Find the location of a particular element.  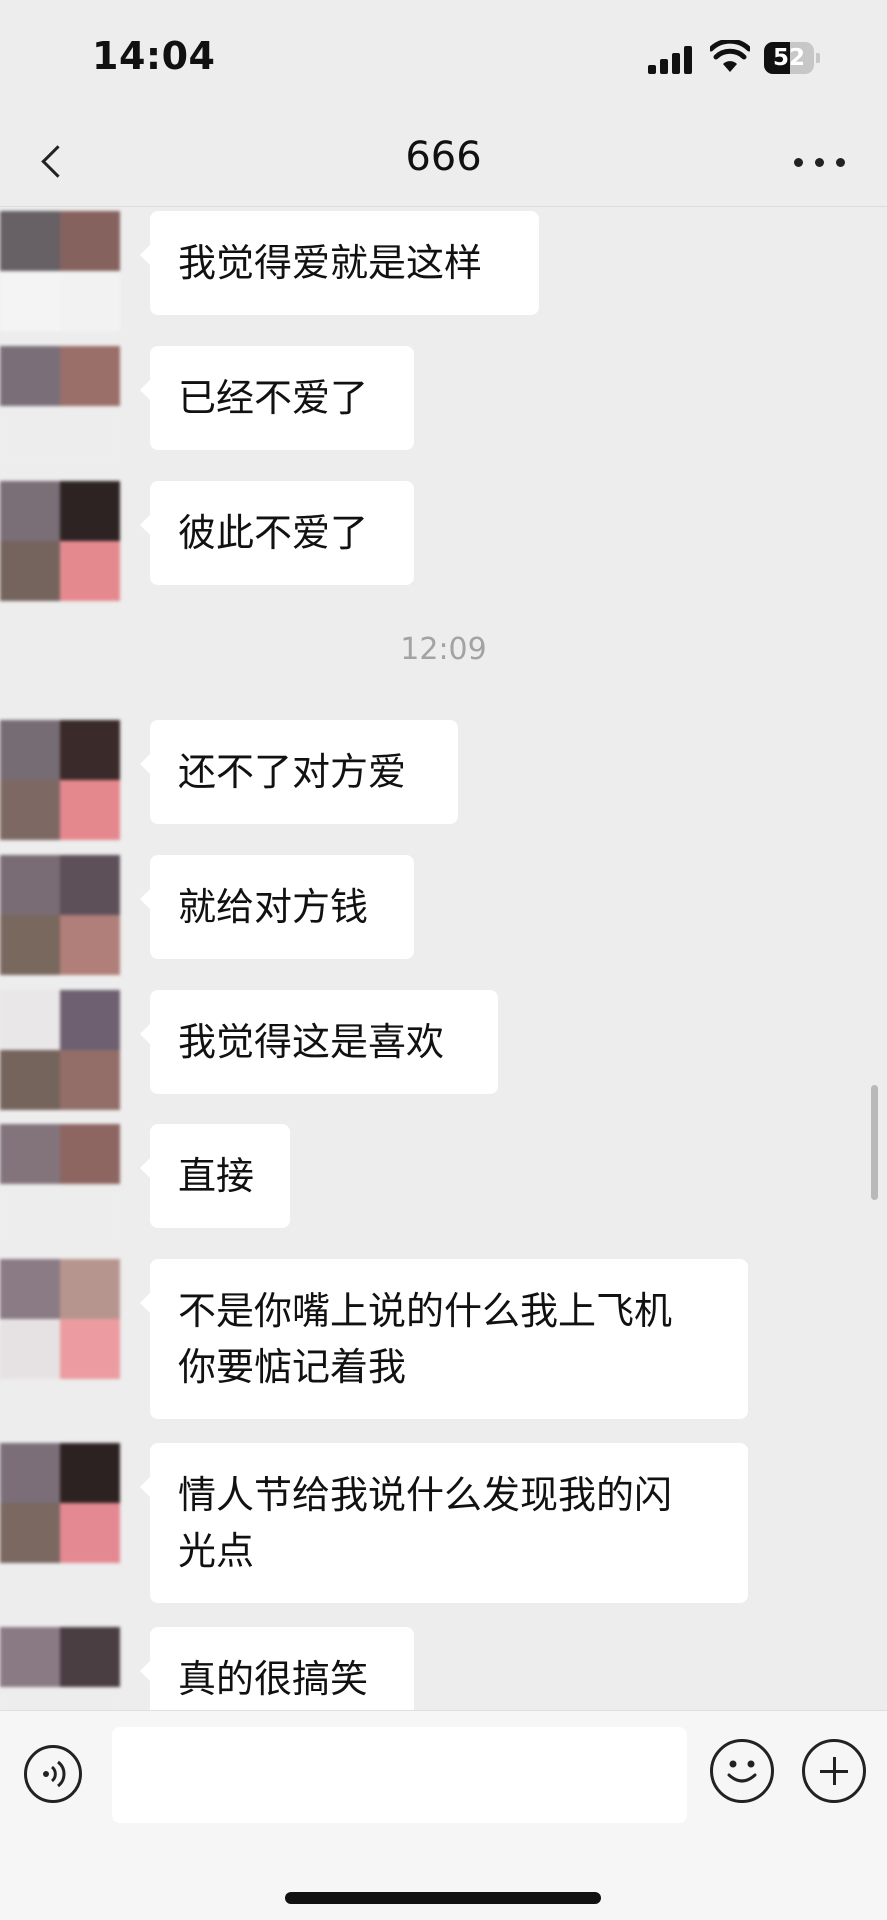

emoji-button is located at coordinates (742, 1771).